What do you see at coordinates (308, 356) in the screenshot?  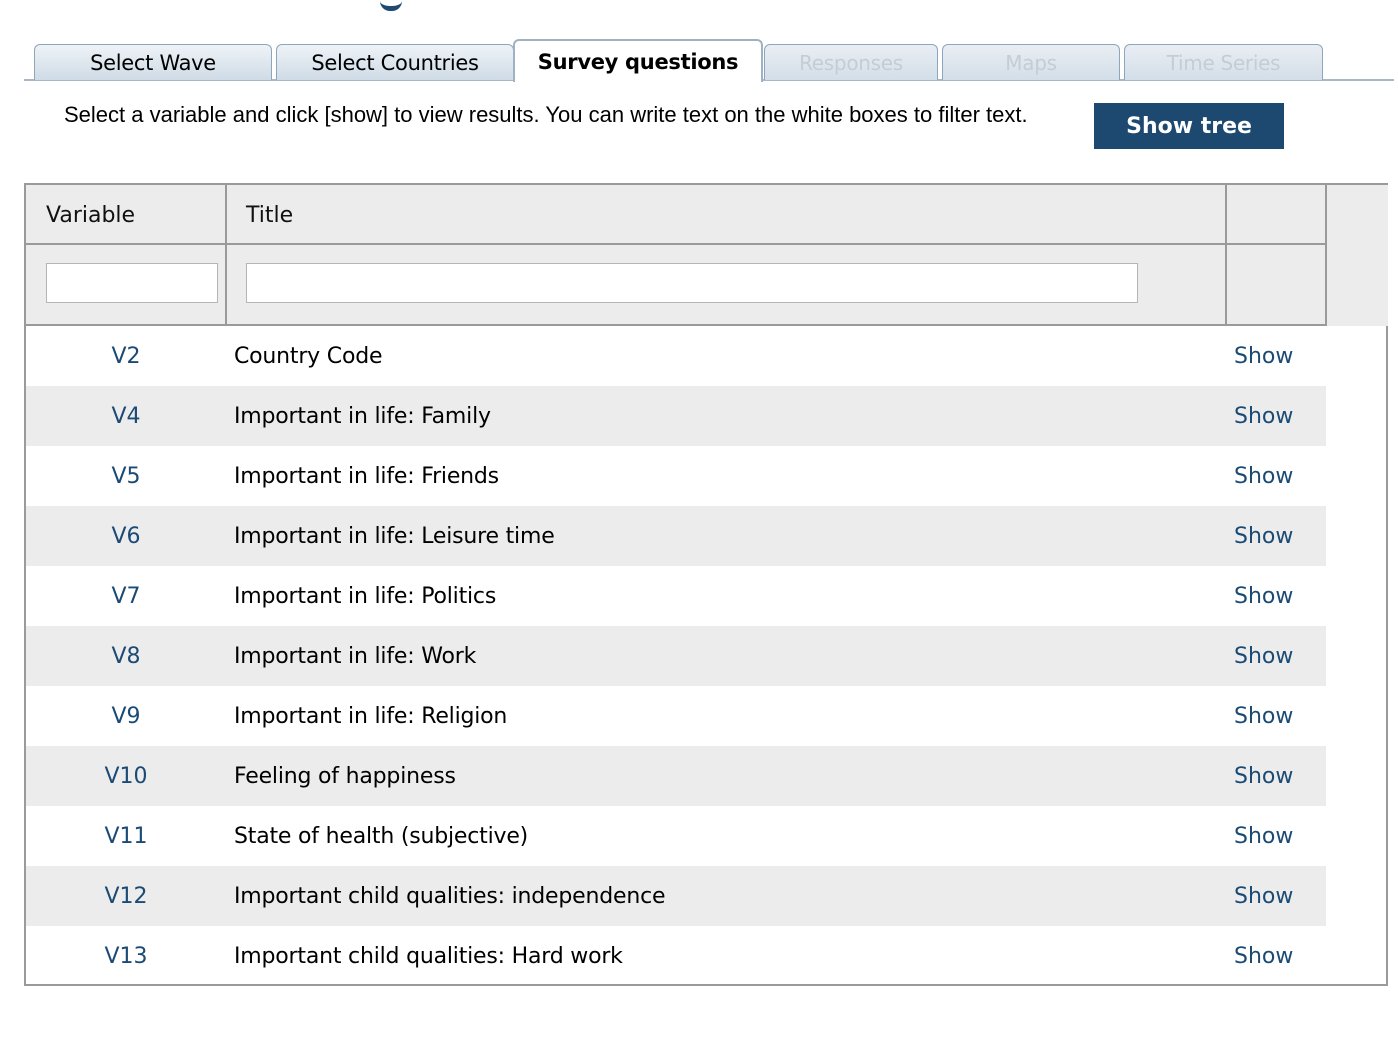 I see `variable-title: Country Code` at bounding box center [308, 356].